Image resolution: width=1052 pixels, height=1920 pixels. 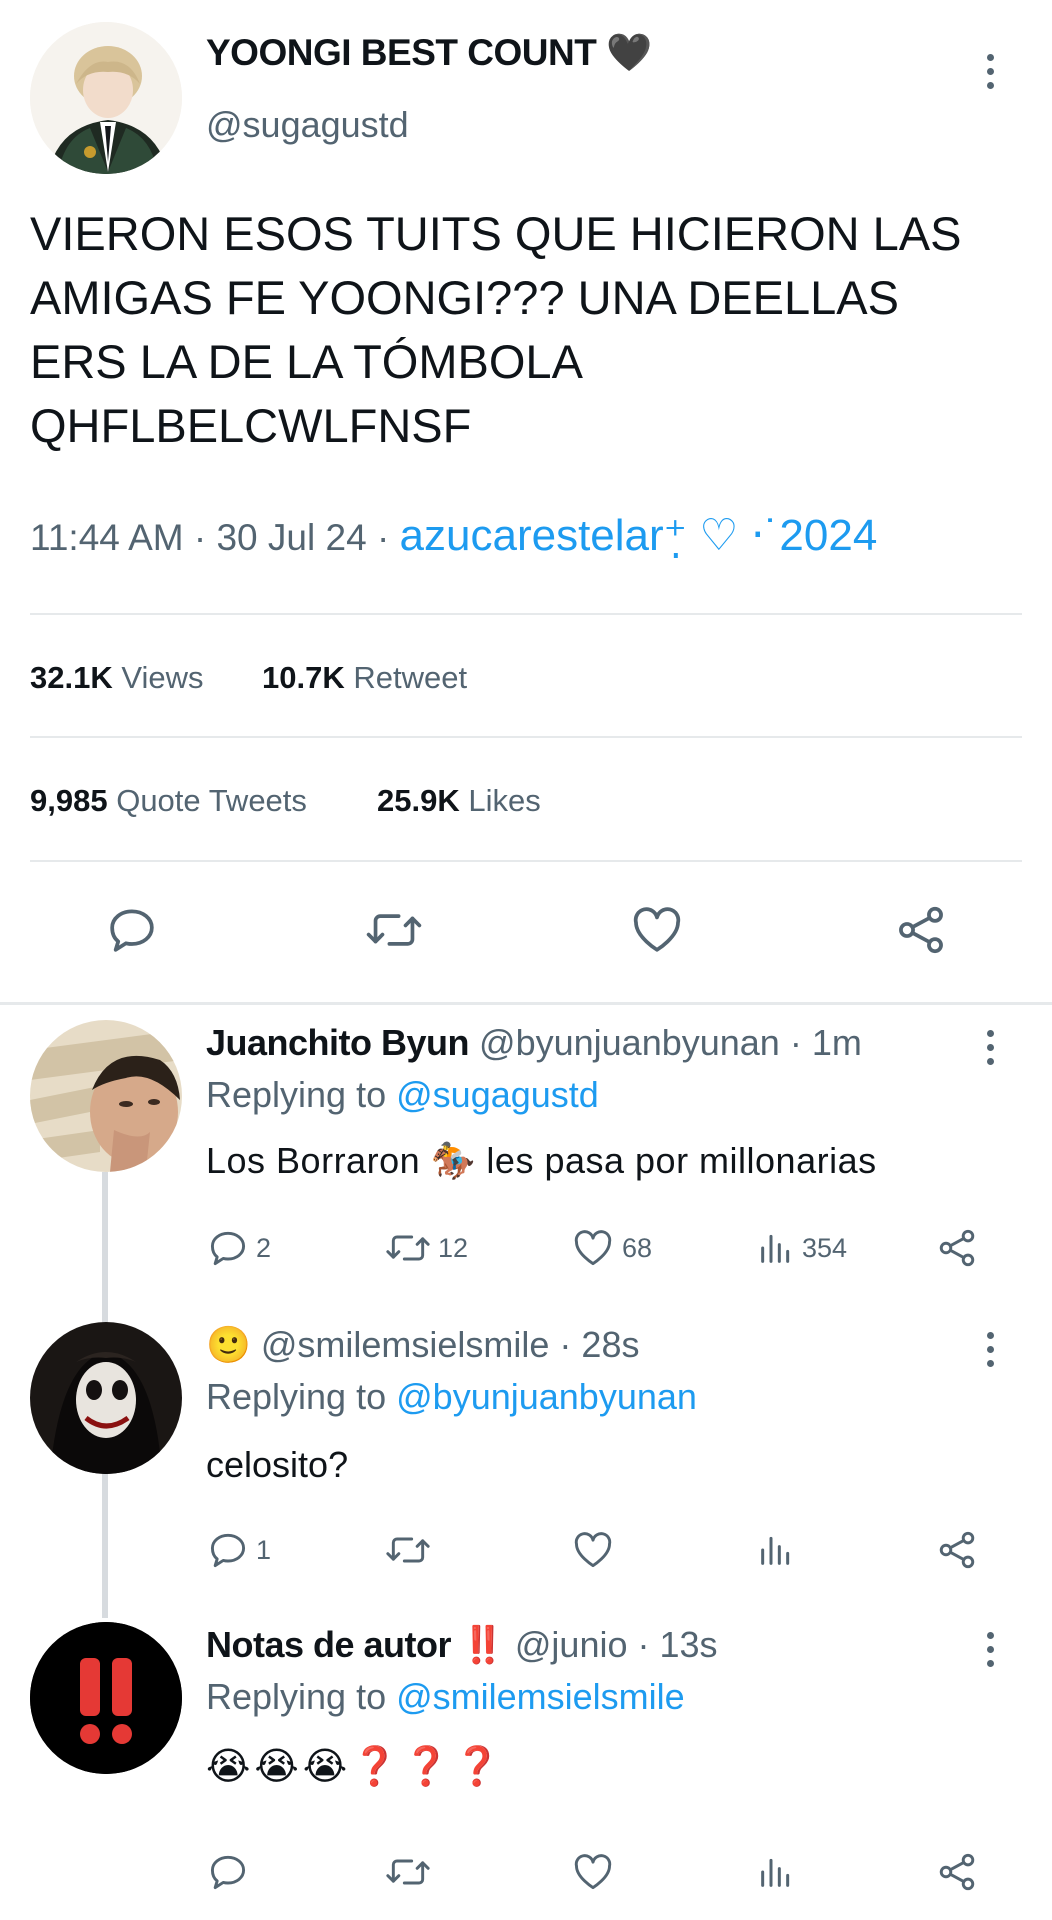 I want to click on retweet-count: 12, so click(x=453, y=1247).